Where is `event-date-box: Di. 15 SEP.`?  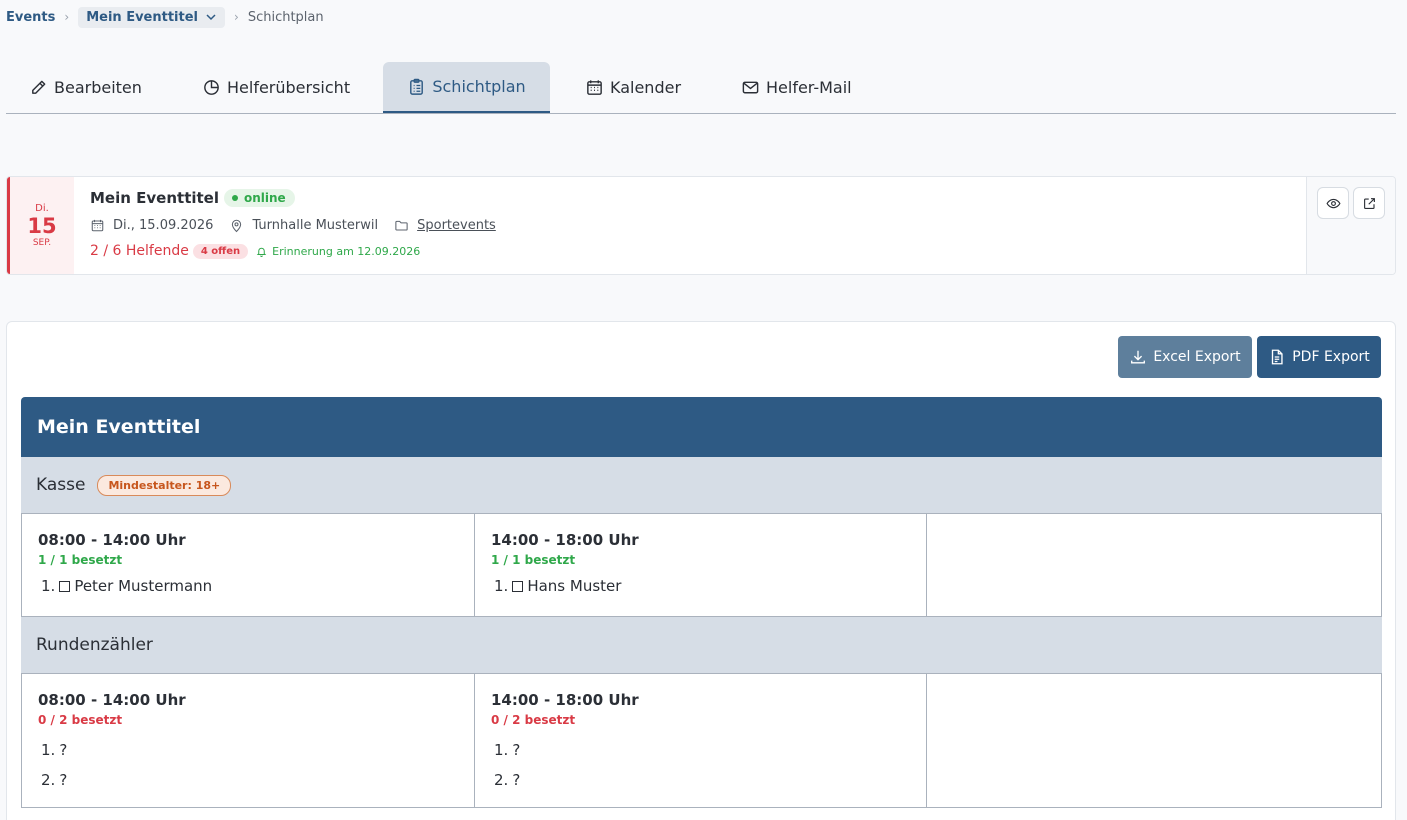 event-date-box: Di. 15 SEP. is located at coordinates (40, 225).